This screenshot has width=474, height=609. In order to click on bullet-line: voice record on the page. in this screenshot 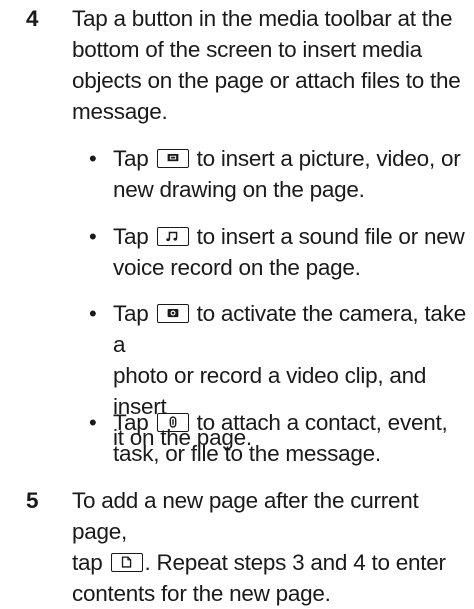, I will do `click(237, 267)`.